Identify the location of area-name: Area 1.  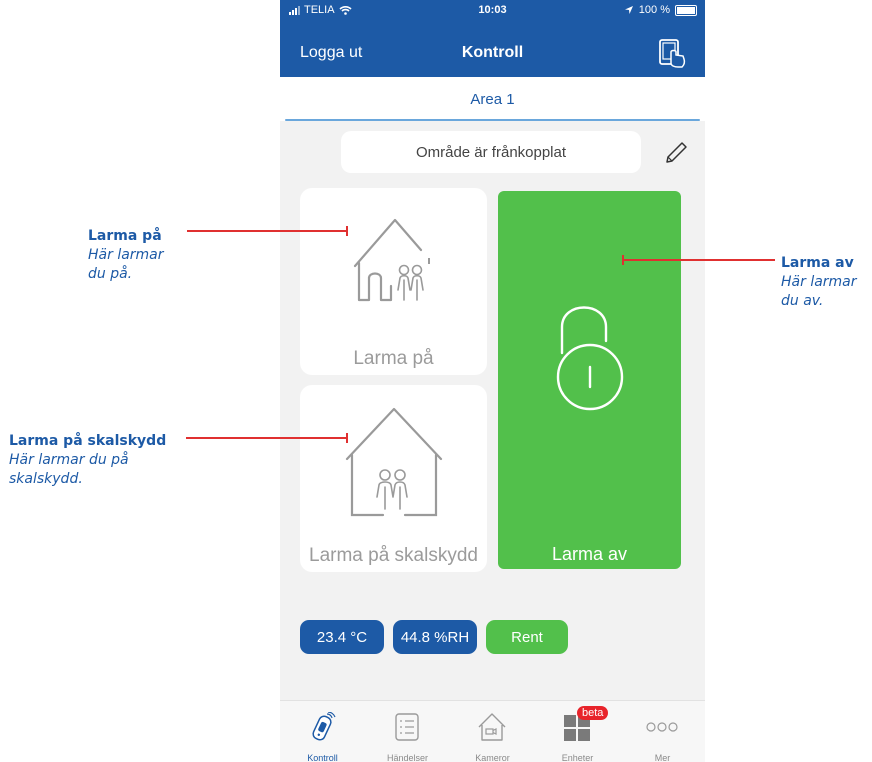
(492, 99).